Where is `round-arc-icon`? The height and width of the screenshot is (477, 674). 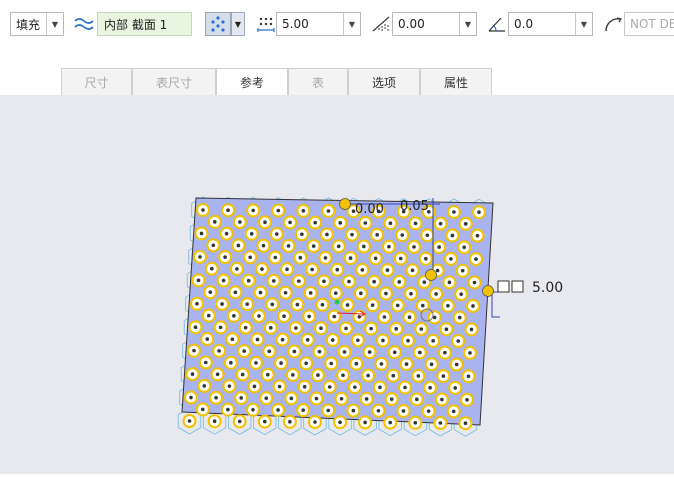
round-arc-icon is located at coordinates (613, 24).